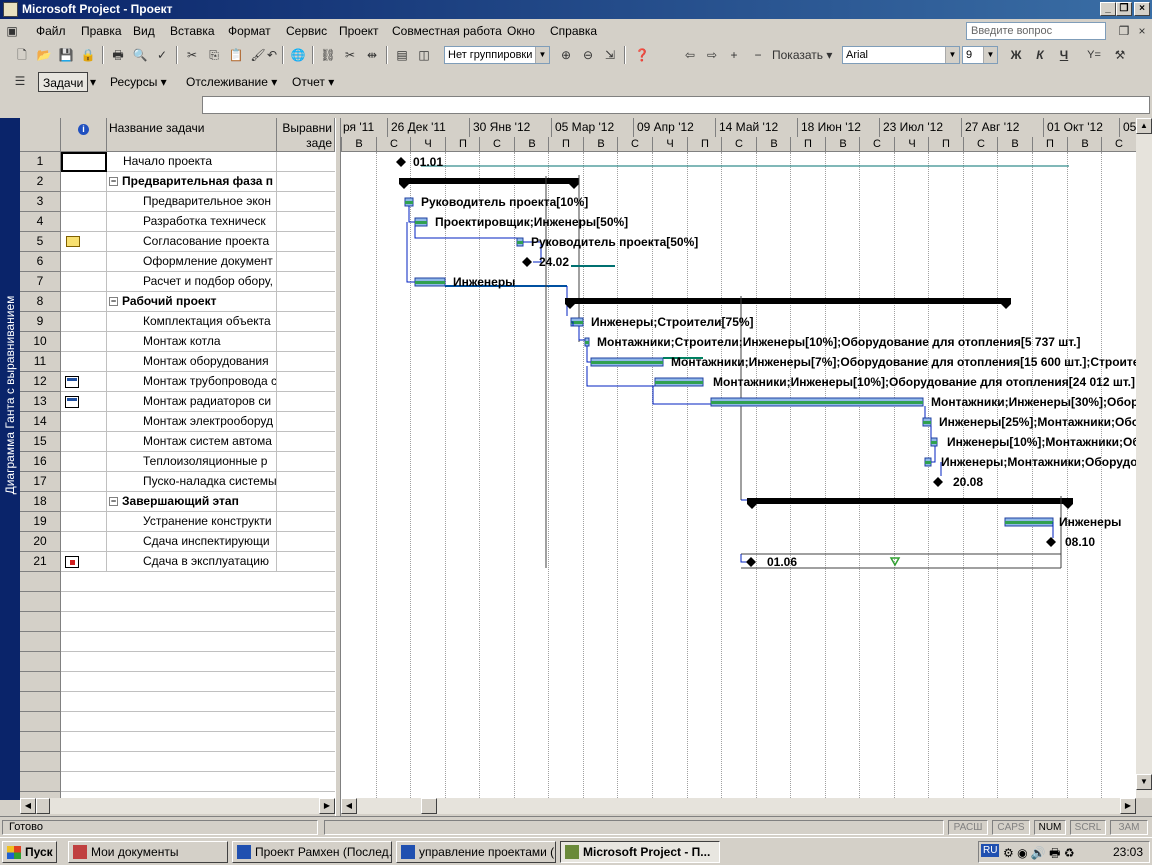 Image resolution: width=1152 pixels, height=865 pixels. Describe the element at coordinates (40, 222) in the screenshot. I see `row-number: 4` at that location.